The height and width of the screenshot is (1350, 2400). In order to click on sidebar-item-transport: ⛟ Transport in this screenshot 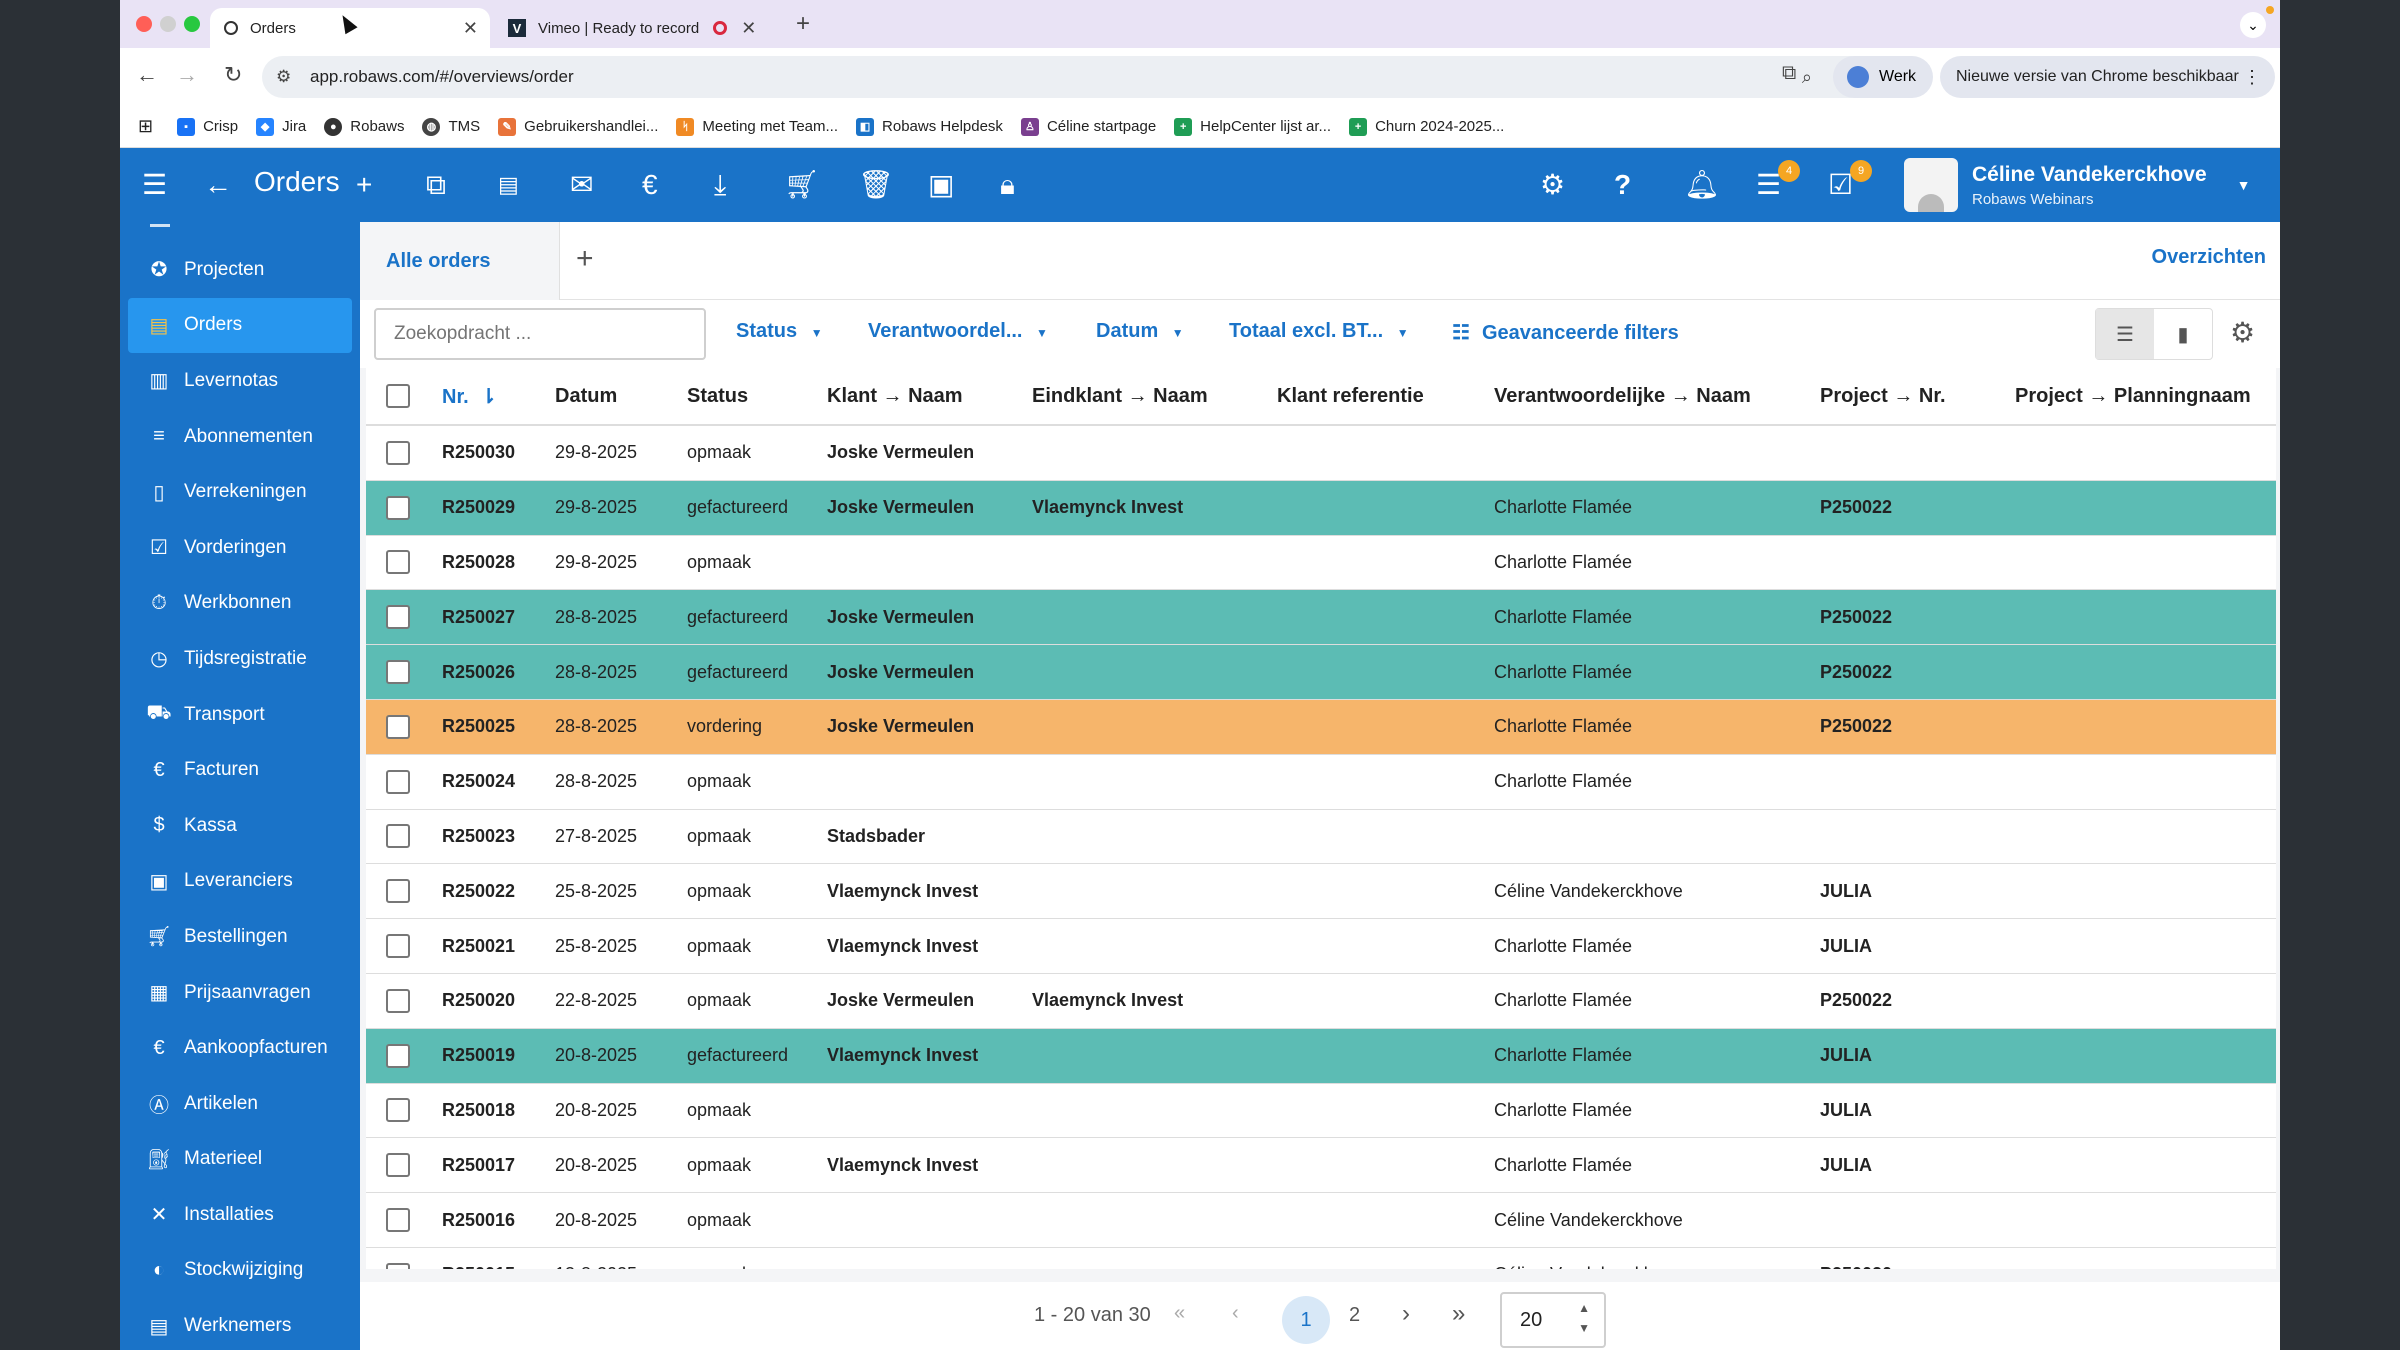, I will do `click(240, 715)`.